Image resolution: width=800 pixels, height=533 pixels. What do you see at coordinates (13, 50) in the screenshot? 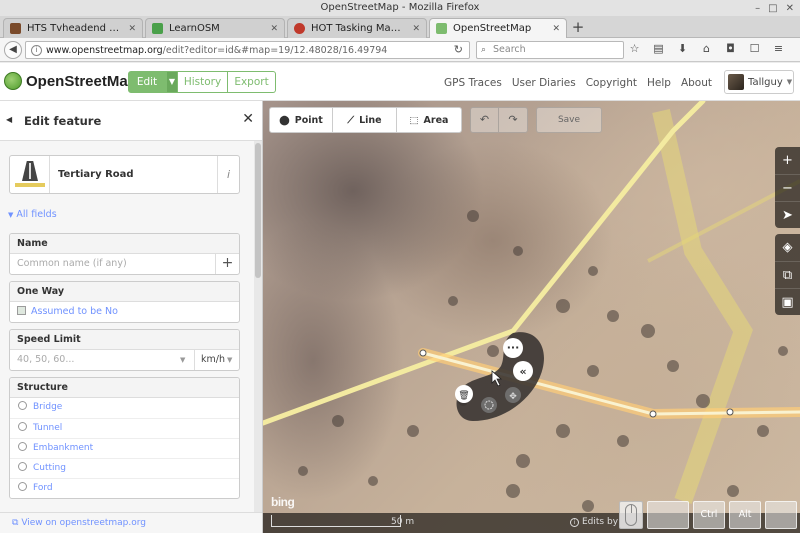
I see `back-button: ◀` at bounding box center [13, 50].